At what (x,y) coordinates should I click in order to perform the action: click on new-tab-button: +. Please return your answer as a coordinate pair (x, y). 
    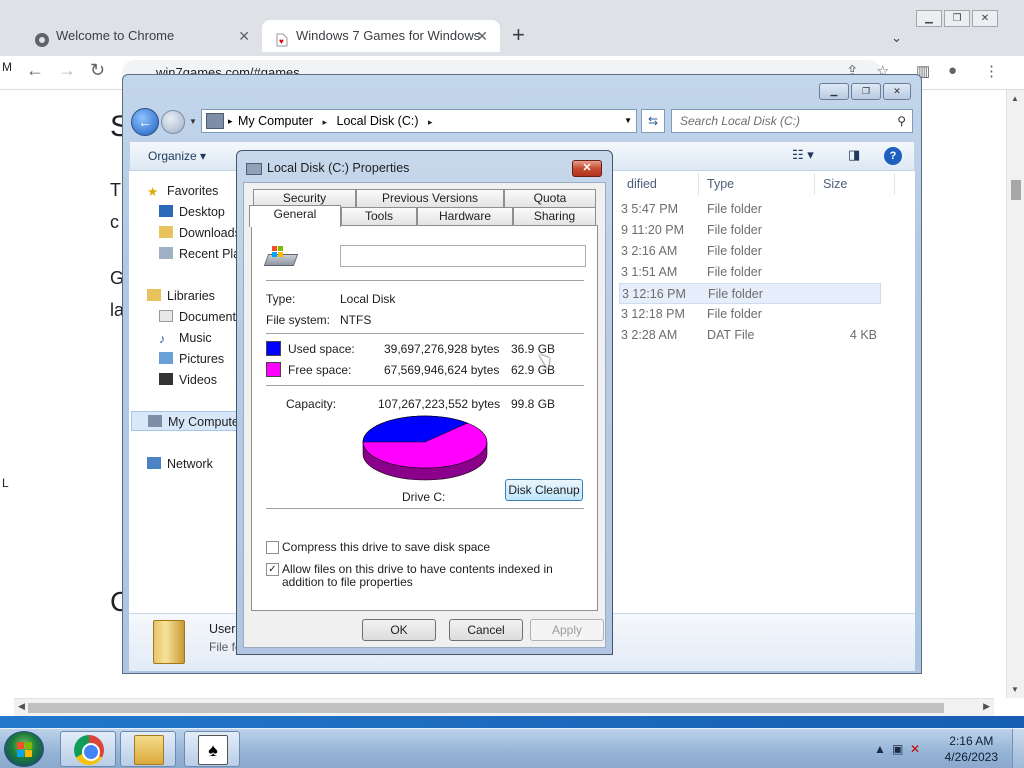
    Looking at the image, I should click on (518, 35).